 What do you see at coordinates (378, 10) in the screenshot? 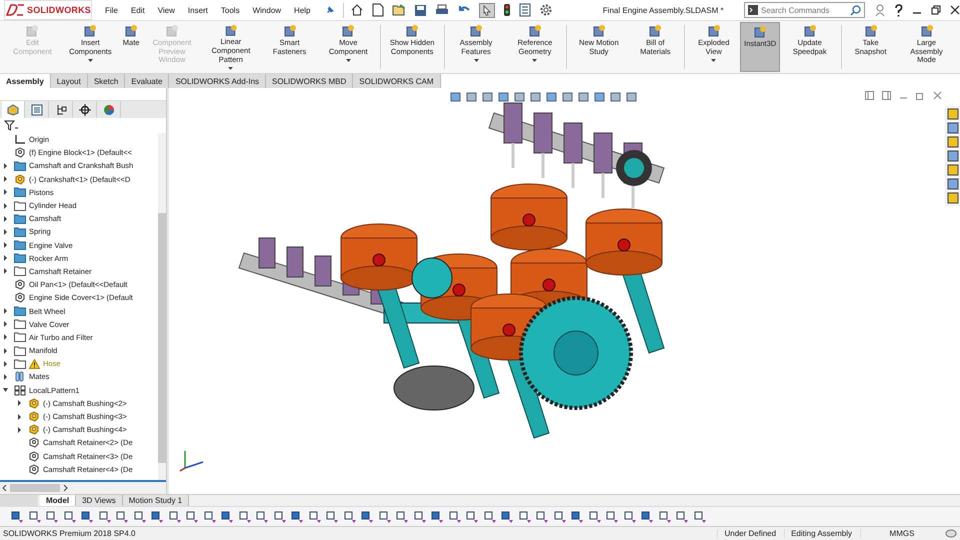
I see `new-document-icon` at bounding box center [378, 10].